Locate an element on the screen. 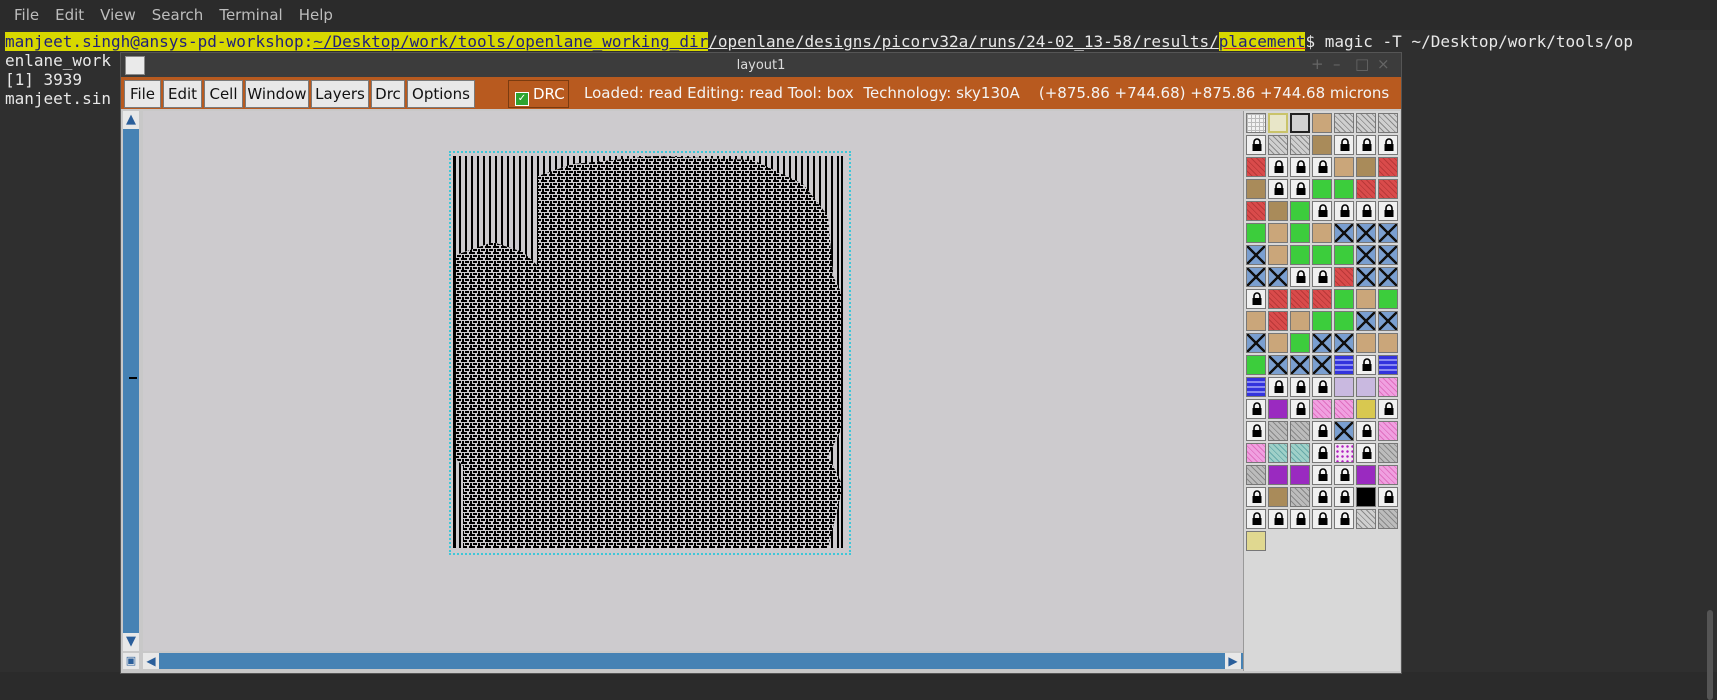 The width and height of the screenshot is (1717, 700). terminal-menu-file: File is located at coordinates (26, 15).